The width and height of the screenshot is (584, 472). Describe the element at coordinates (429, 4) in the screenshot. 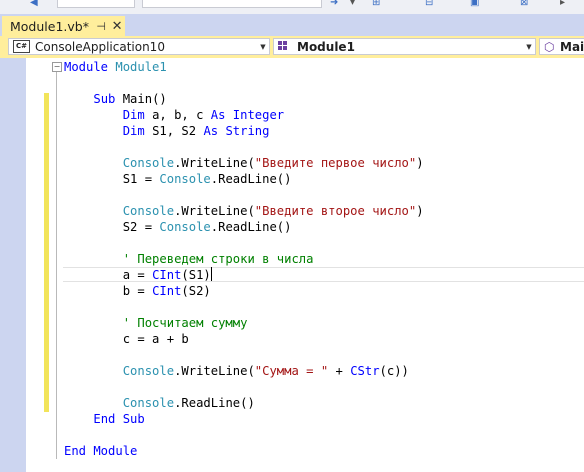

I see `tool-icon-2: ⊟` at that location.